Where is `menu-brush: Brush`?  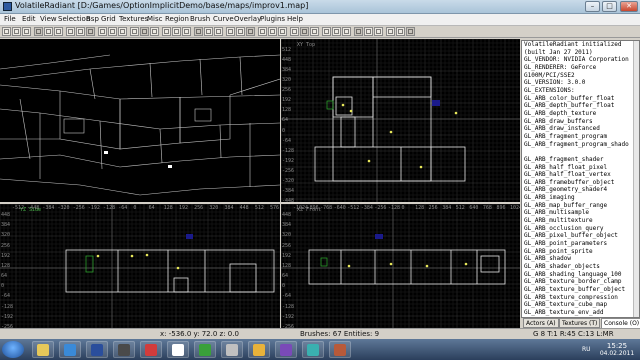 menu-brush: Brush is located at coordinates (200, 19).